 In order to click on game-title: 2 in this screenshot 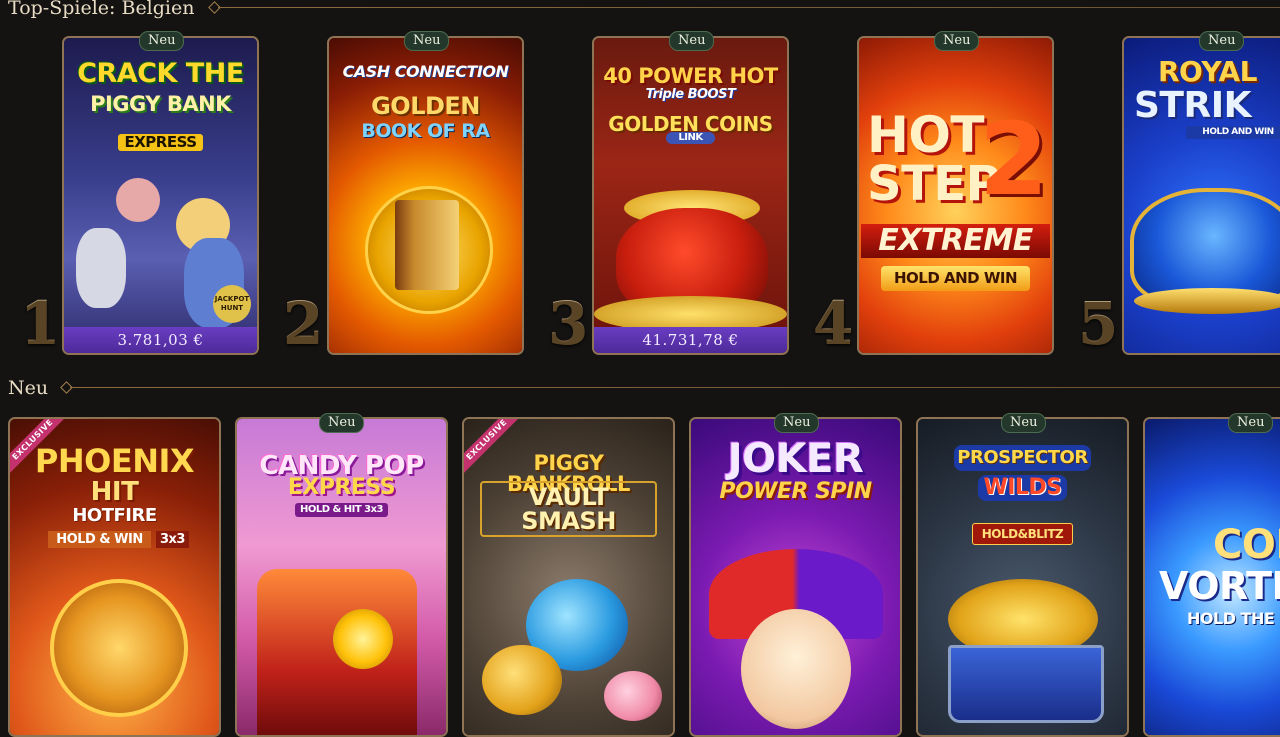, I will do `click(1013, 159)`.